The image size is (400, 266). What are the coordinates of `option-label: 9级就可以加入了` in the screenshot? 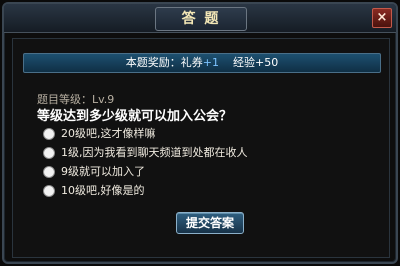 It's located at (103, 172).